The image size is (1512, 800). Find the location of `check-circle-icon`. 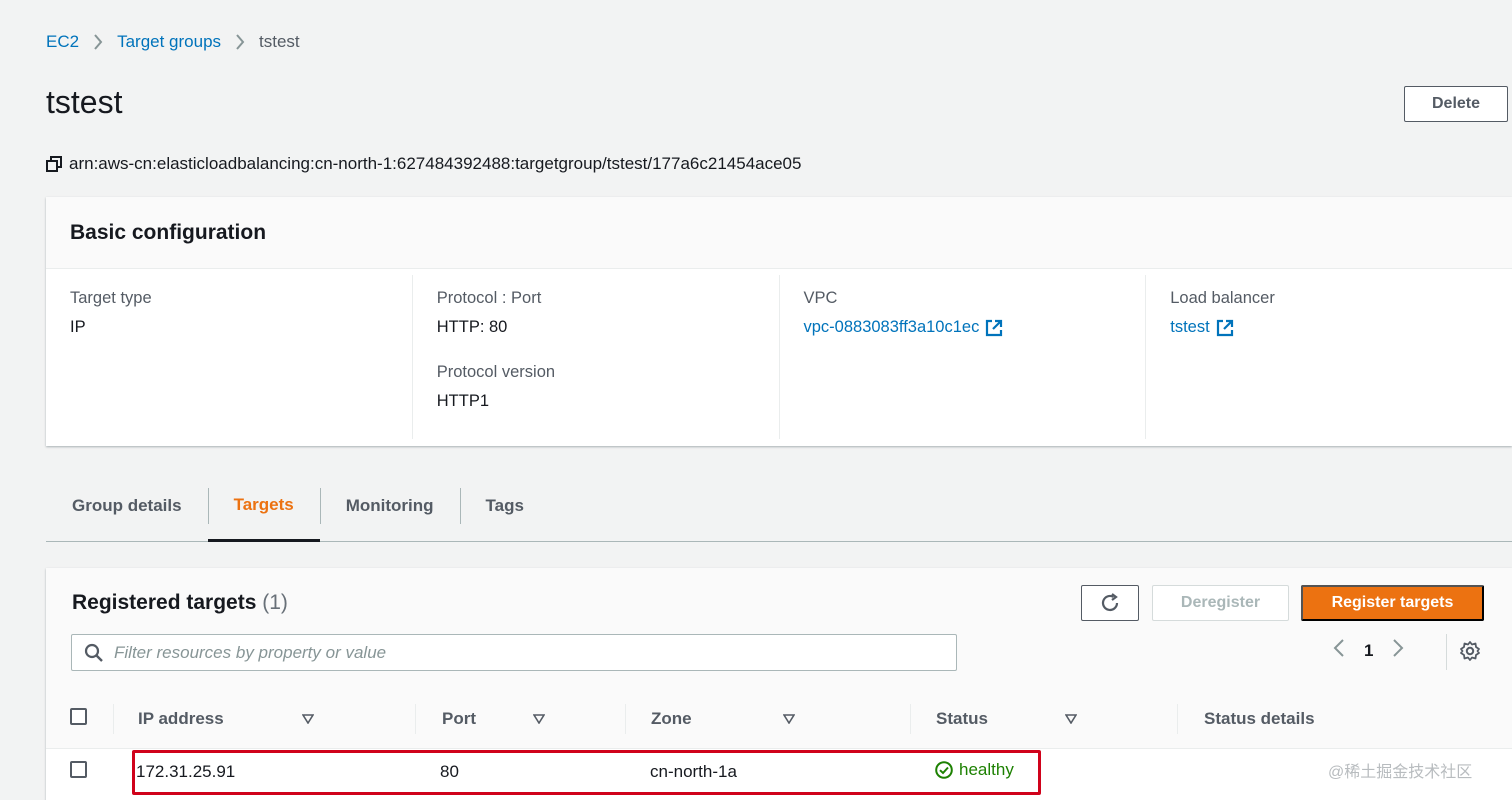

check-circle-icon is located at coordinates (944, 770).